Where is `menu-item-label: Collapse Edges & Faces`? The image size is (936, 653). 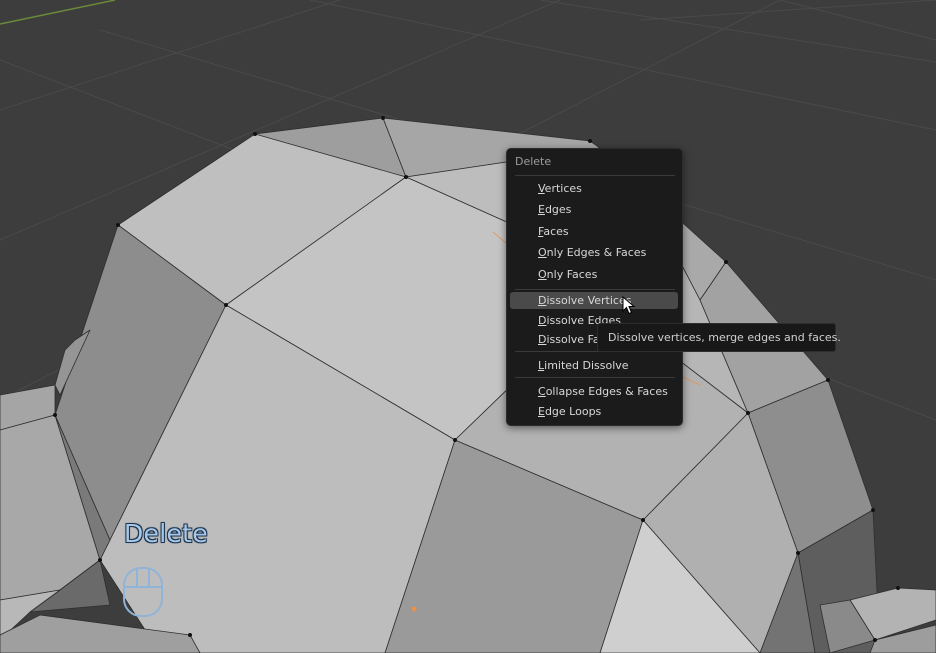 menu-item-label: Collapse Edges & Faces is located at coordinates (603, 391).